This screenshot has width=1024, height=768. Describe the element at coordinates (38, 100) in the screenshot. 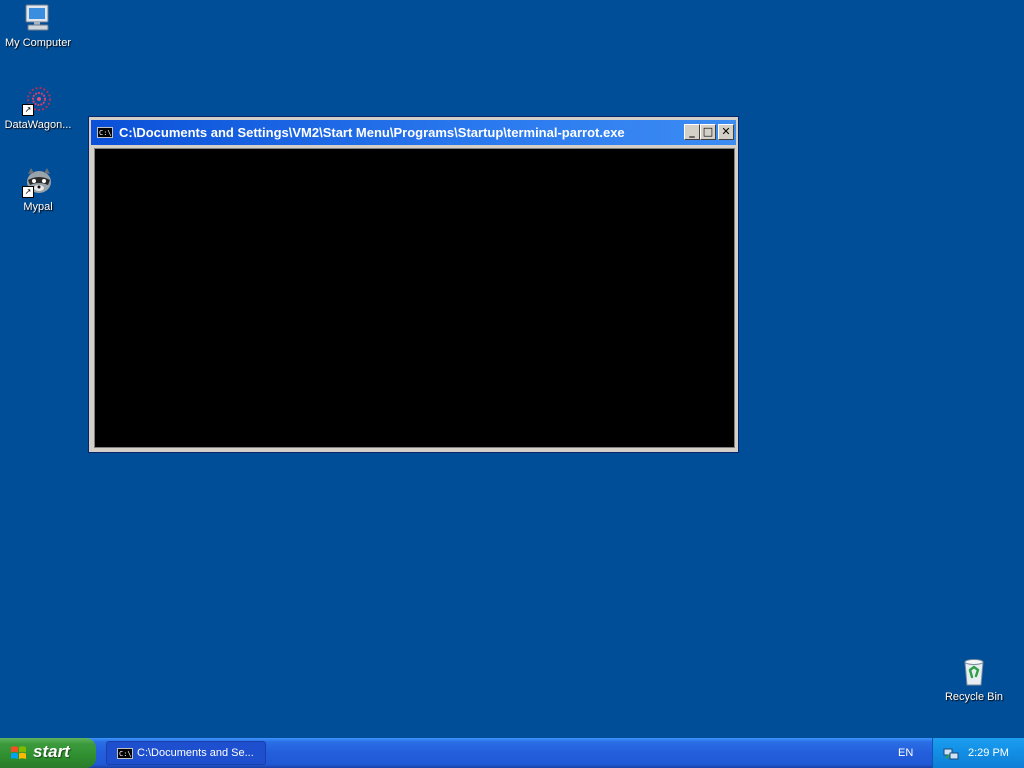

I see `datawagon-icon: ↗` at that location.